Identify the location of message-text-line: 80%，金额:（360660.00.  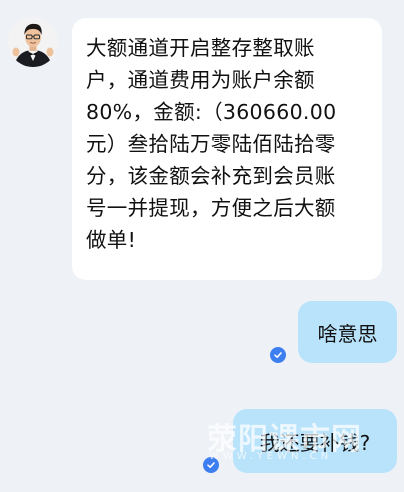
(211, 112).